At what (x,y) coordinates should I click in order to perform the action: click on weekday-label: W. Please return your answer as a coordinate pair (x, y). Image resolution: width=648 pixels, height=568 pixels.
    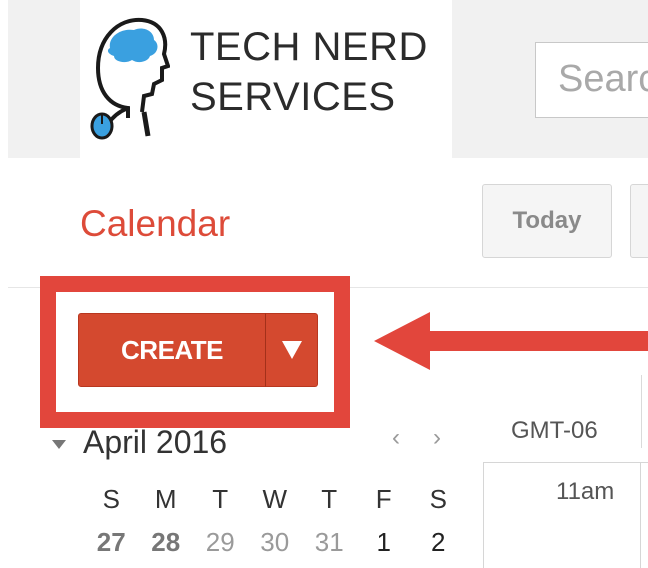
    Looking at the image, I should click on (275, 499).